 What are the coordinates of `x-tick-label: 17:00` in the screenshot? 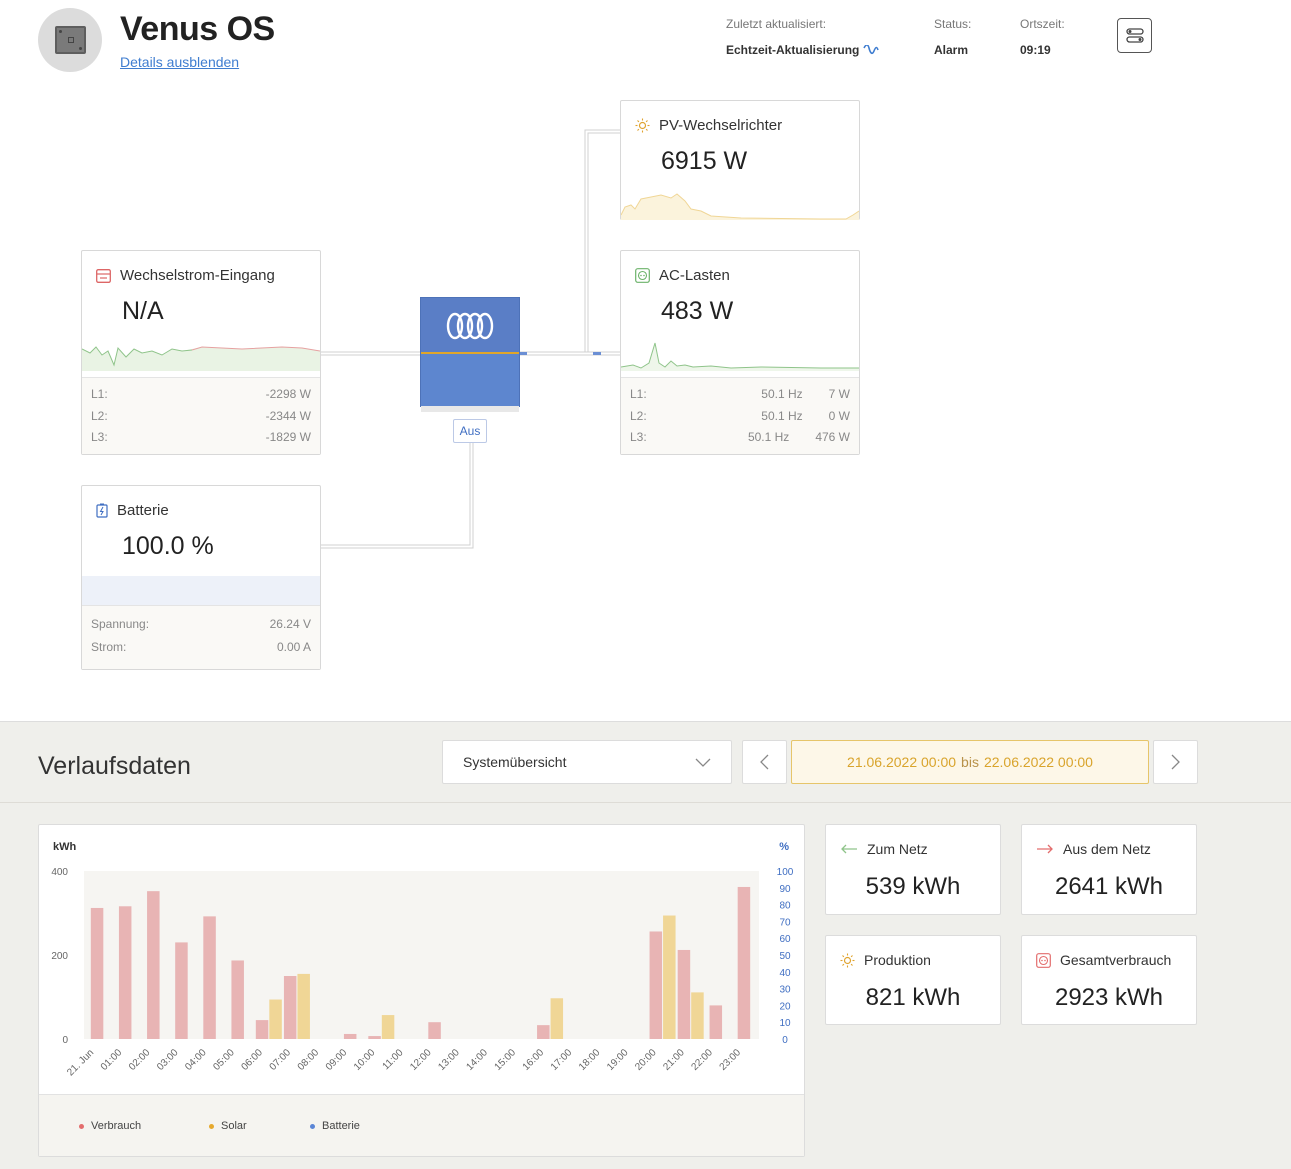 It's located at (562, 1060).